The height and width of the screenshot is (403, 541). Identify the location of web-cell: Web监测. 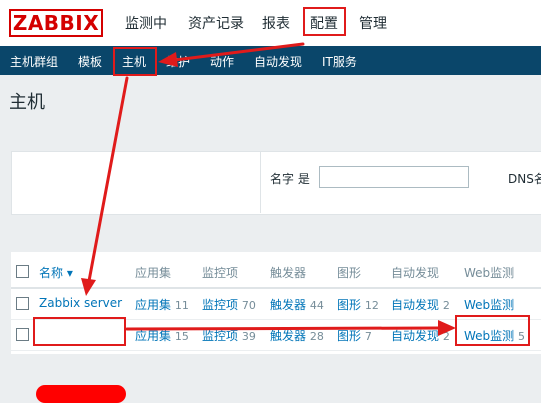
(489, 304).